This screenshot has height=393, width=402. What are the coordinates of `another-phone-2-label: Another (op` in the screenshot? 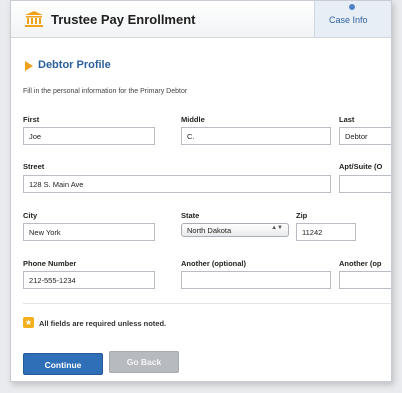 It's located at (360, 263).